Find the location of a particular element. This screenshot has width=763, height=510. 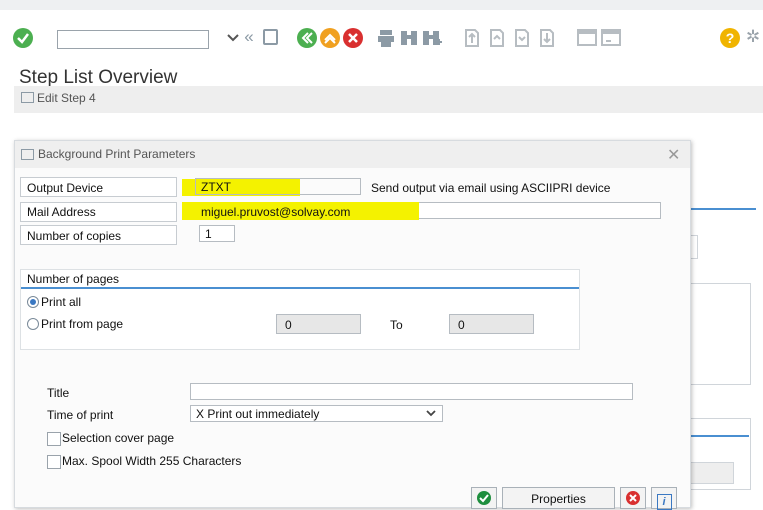

new-session-icon is located at coordinates (587, 39).